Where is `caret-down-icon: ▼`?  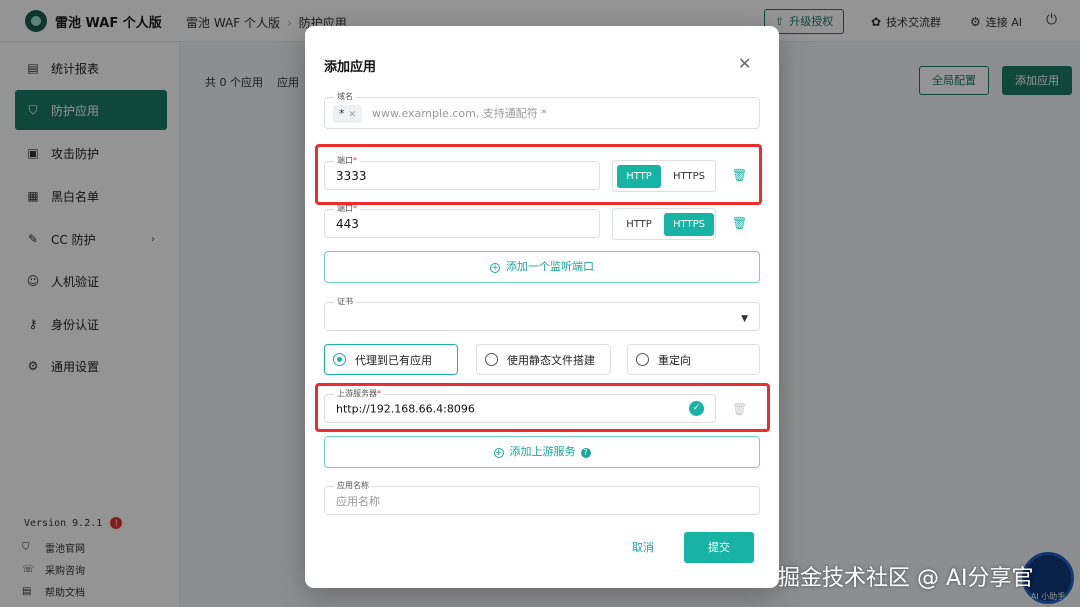 caret-down-icon: ▼ is located at coordinates (744, 319).